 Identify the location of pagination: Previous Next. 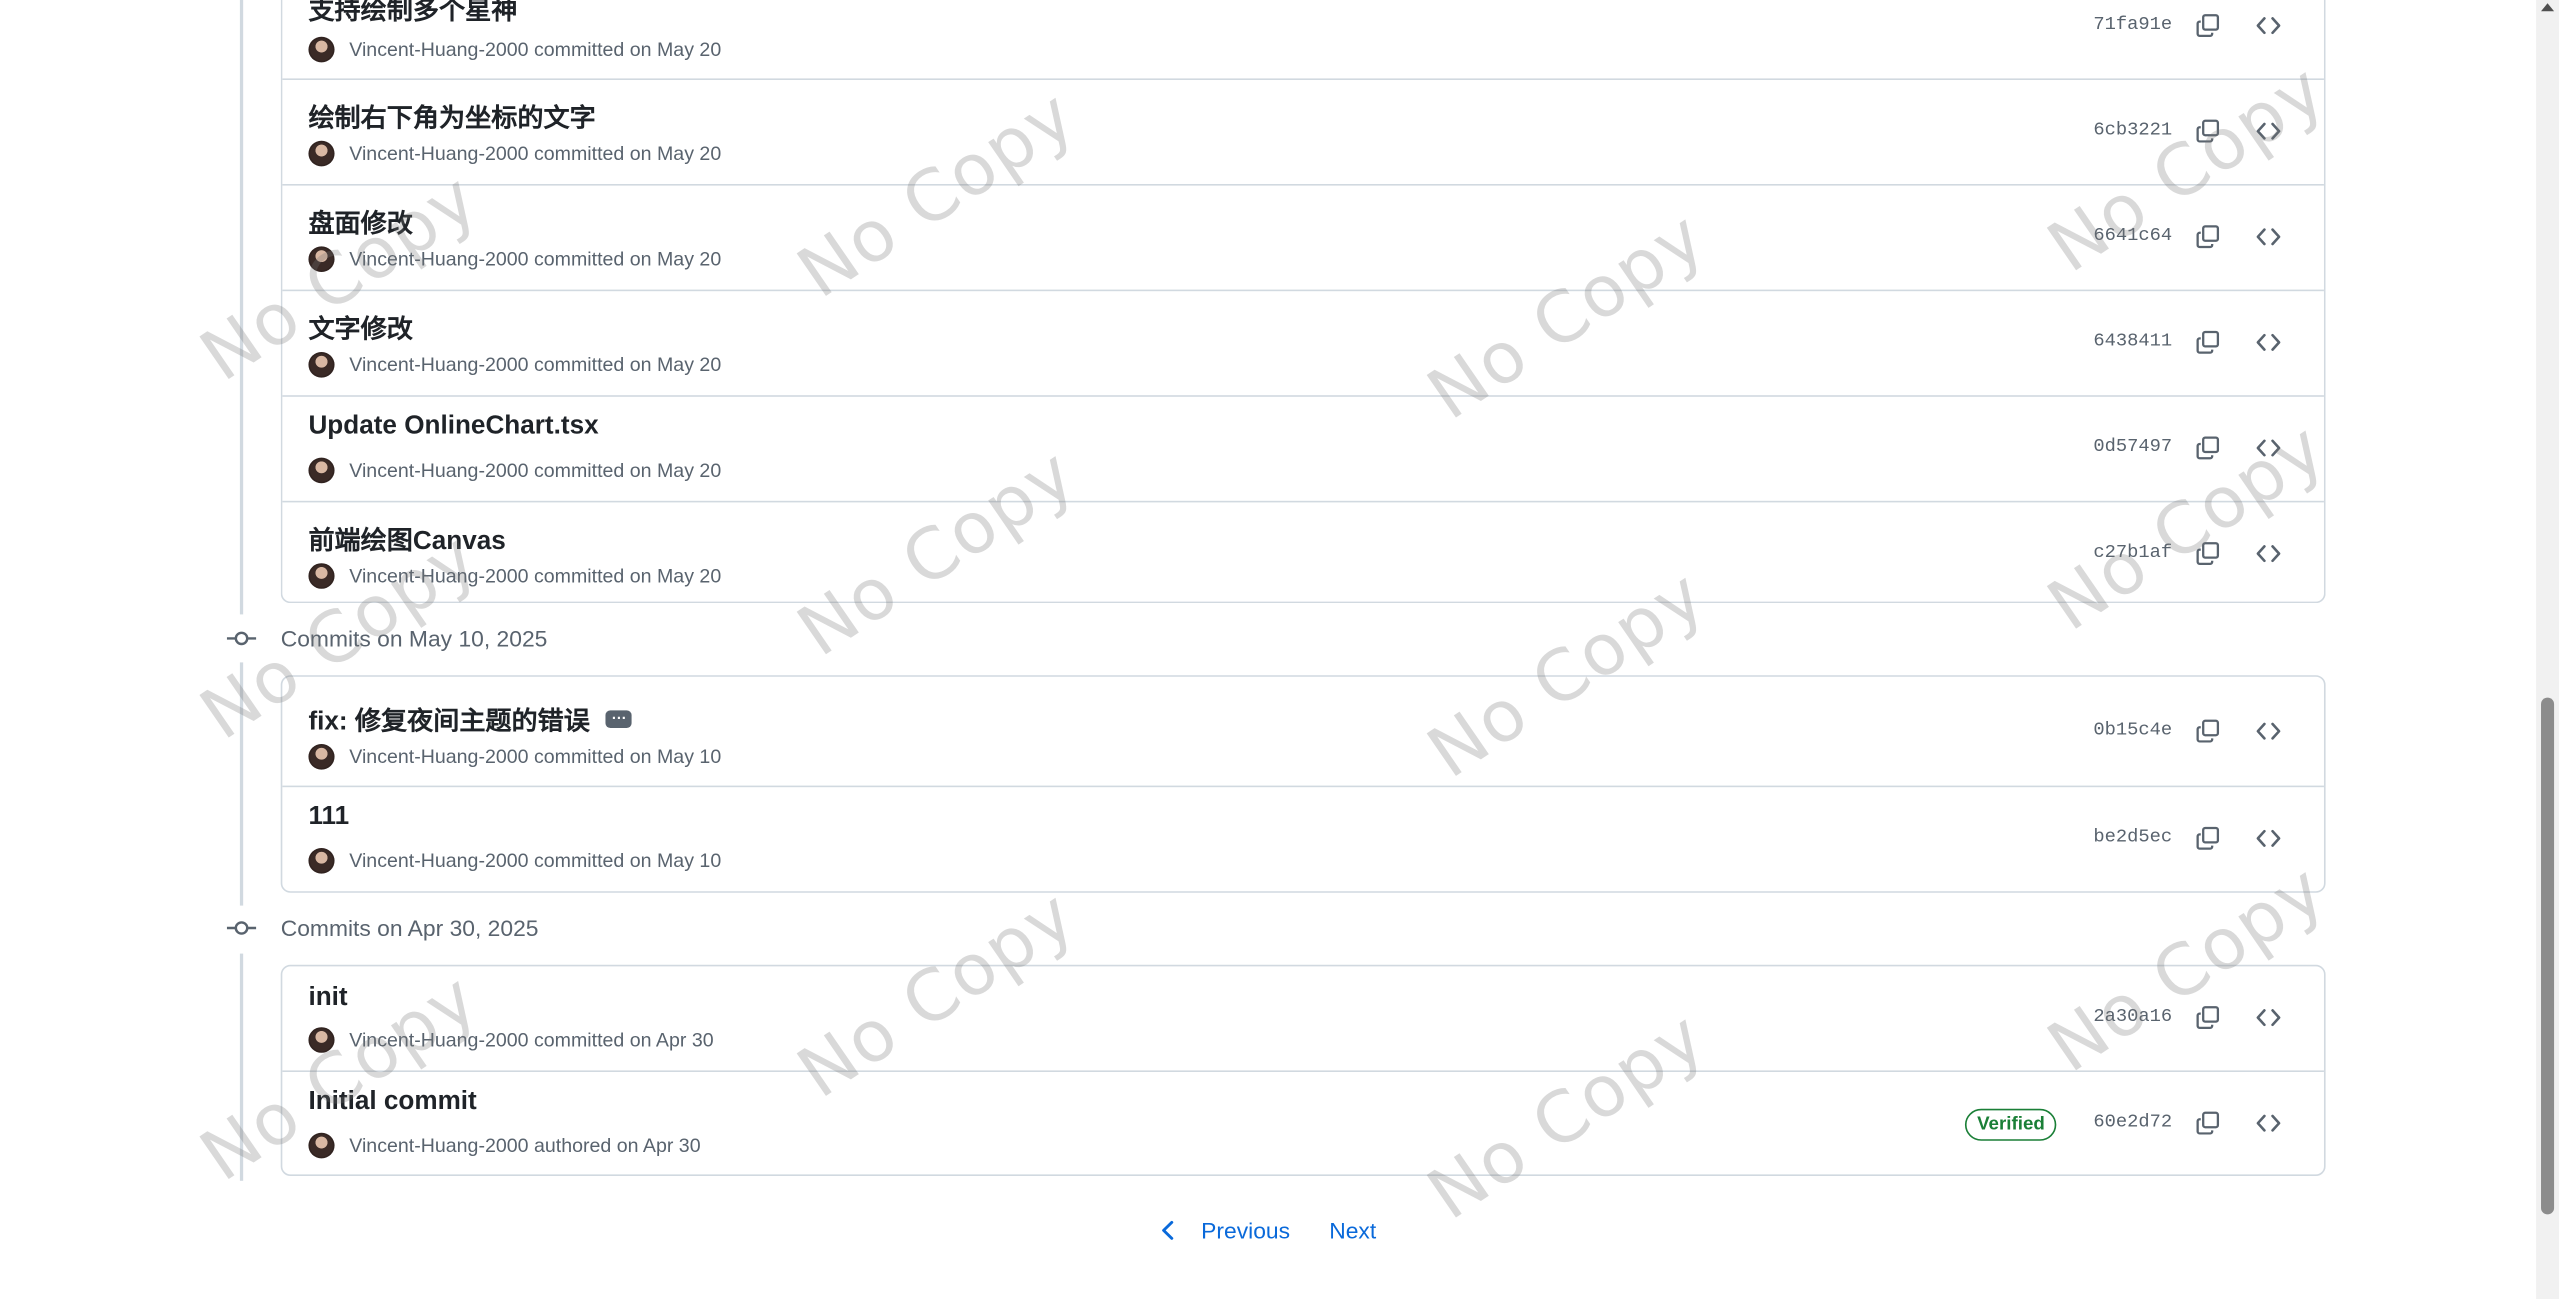
(1267, 1230).